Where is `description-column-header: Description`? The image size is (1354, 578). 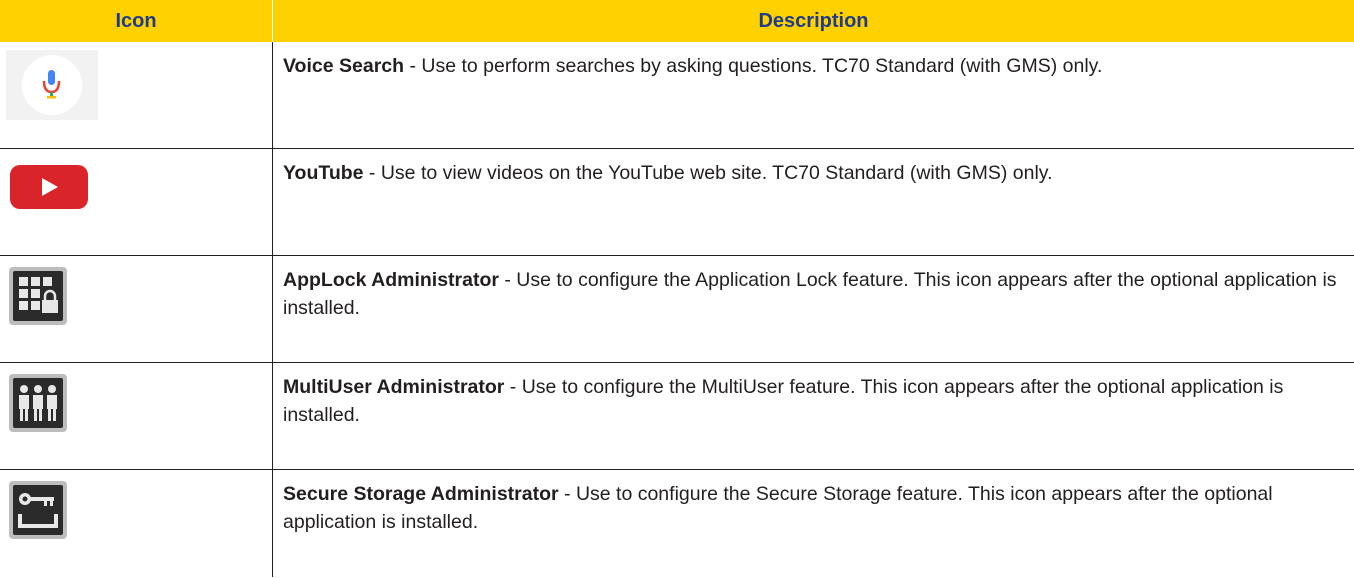 description-column-header: Description is located at coordinates (813, 20).